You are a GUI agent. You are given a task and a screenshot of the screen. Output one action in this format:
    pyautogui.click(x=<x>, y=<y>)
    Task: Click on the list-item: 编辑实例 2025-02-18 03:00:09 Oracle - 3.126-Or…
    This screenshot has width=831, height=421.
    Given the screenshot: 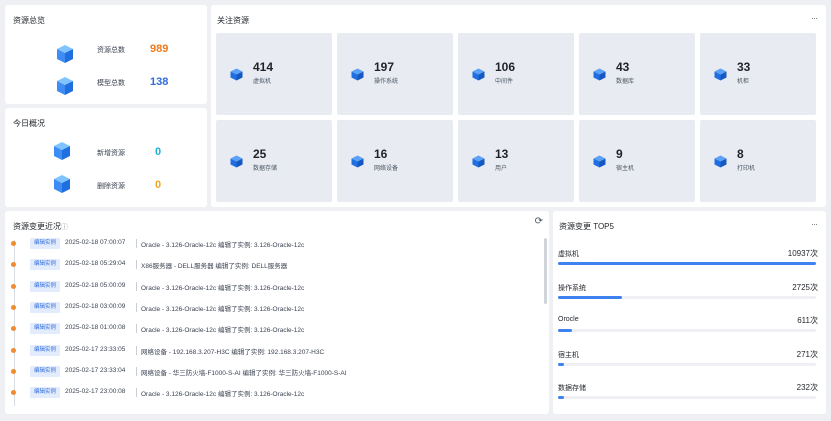 What is the action you would take?
    pyautogui.click(x=260, y=308)
    